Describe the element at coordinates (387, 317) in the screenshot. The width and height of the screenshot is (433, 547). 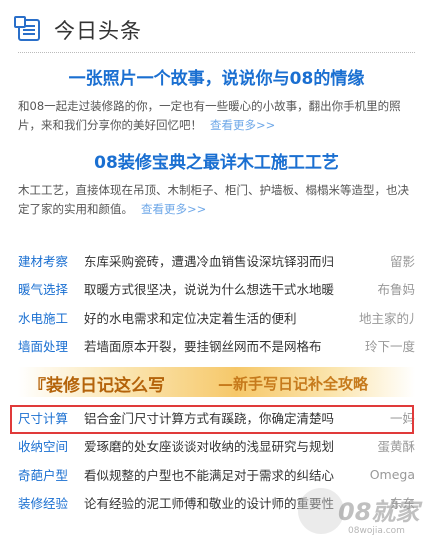
I see `author-name: 地主家的儿子` at that location.